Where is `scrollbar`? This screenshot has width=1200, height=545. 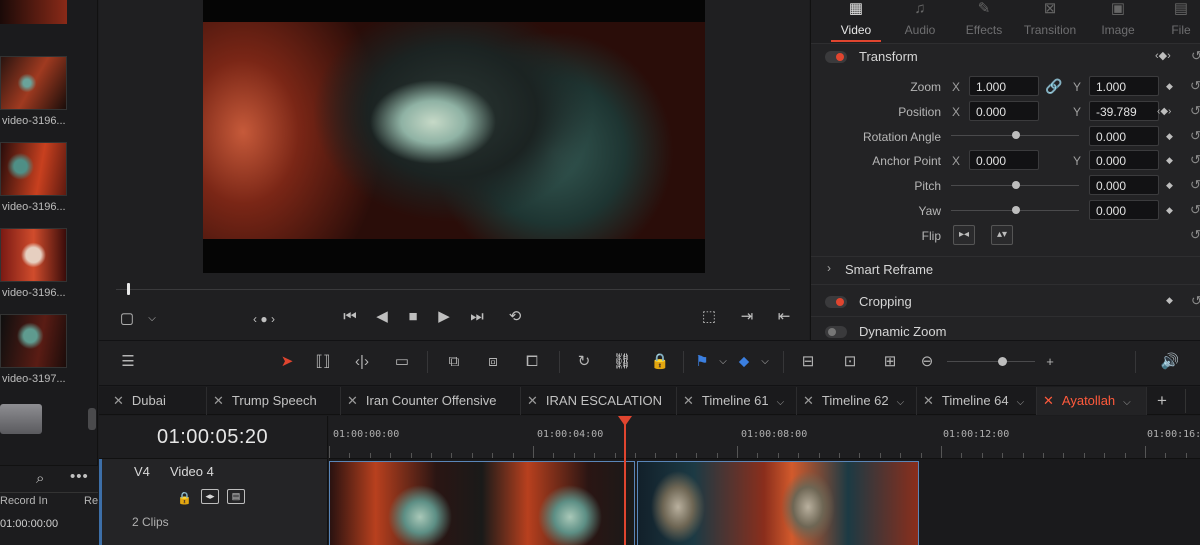
scrollbar is located at coordinates (92, 419).